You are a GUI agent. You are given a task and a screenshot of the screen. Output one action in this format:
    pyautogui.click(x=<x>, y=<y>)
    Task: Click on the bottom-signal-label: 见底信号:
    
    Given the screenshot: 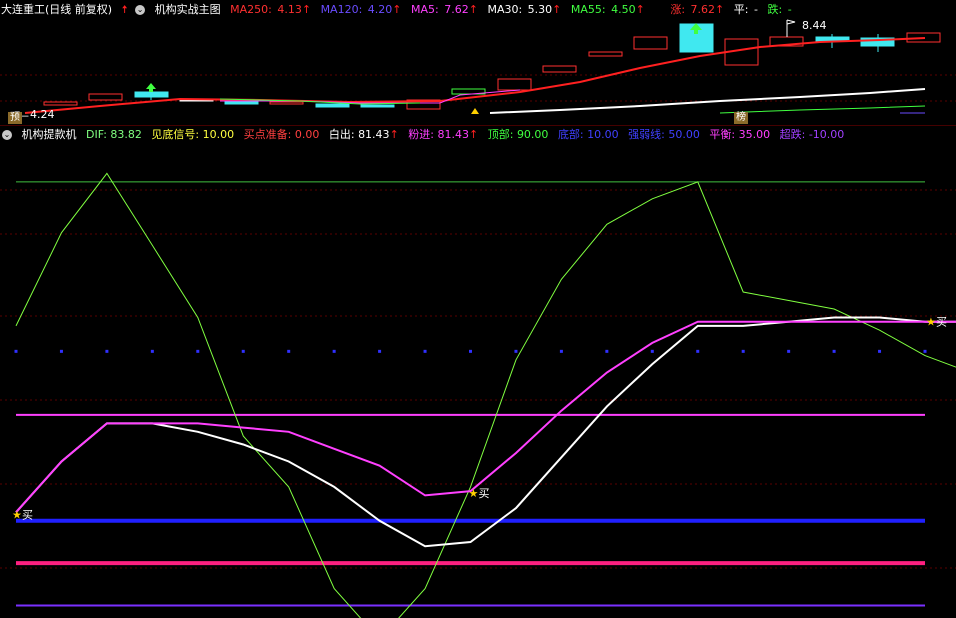 What is the action you would take?
    pyautogui.click(x=175, y=134)
    